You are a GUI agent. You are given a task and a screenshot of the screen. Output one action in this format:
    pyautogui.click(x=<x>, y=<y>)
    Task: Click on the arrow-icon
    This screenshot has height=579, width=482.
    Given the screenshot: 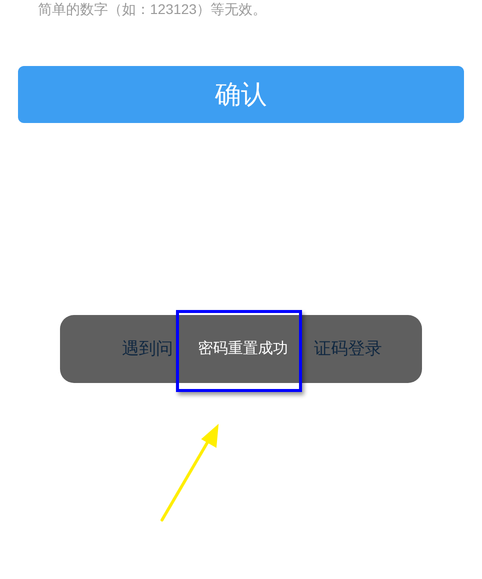 What is the action you would take?
    pyautogui.click(x=189, y=473)
    